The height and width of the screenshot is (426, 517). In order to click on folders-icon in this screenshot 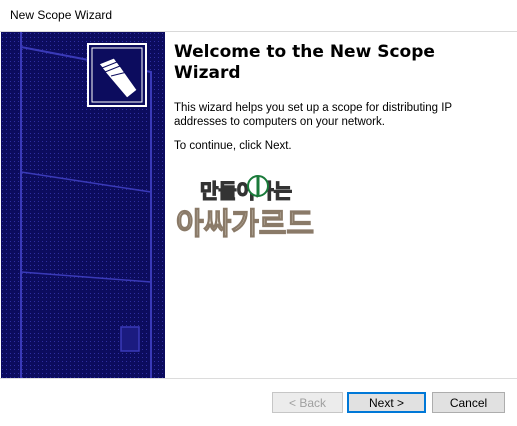, I will do `click(117, 75)`.